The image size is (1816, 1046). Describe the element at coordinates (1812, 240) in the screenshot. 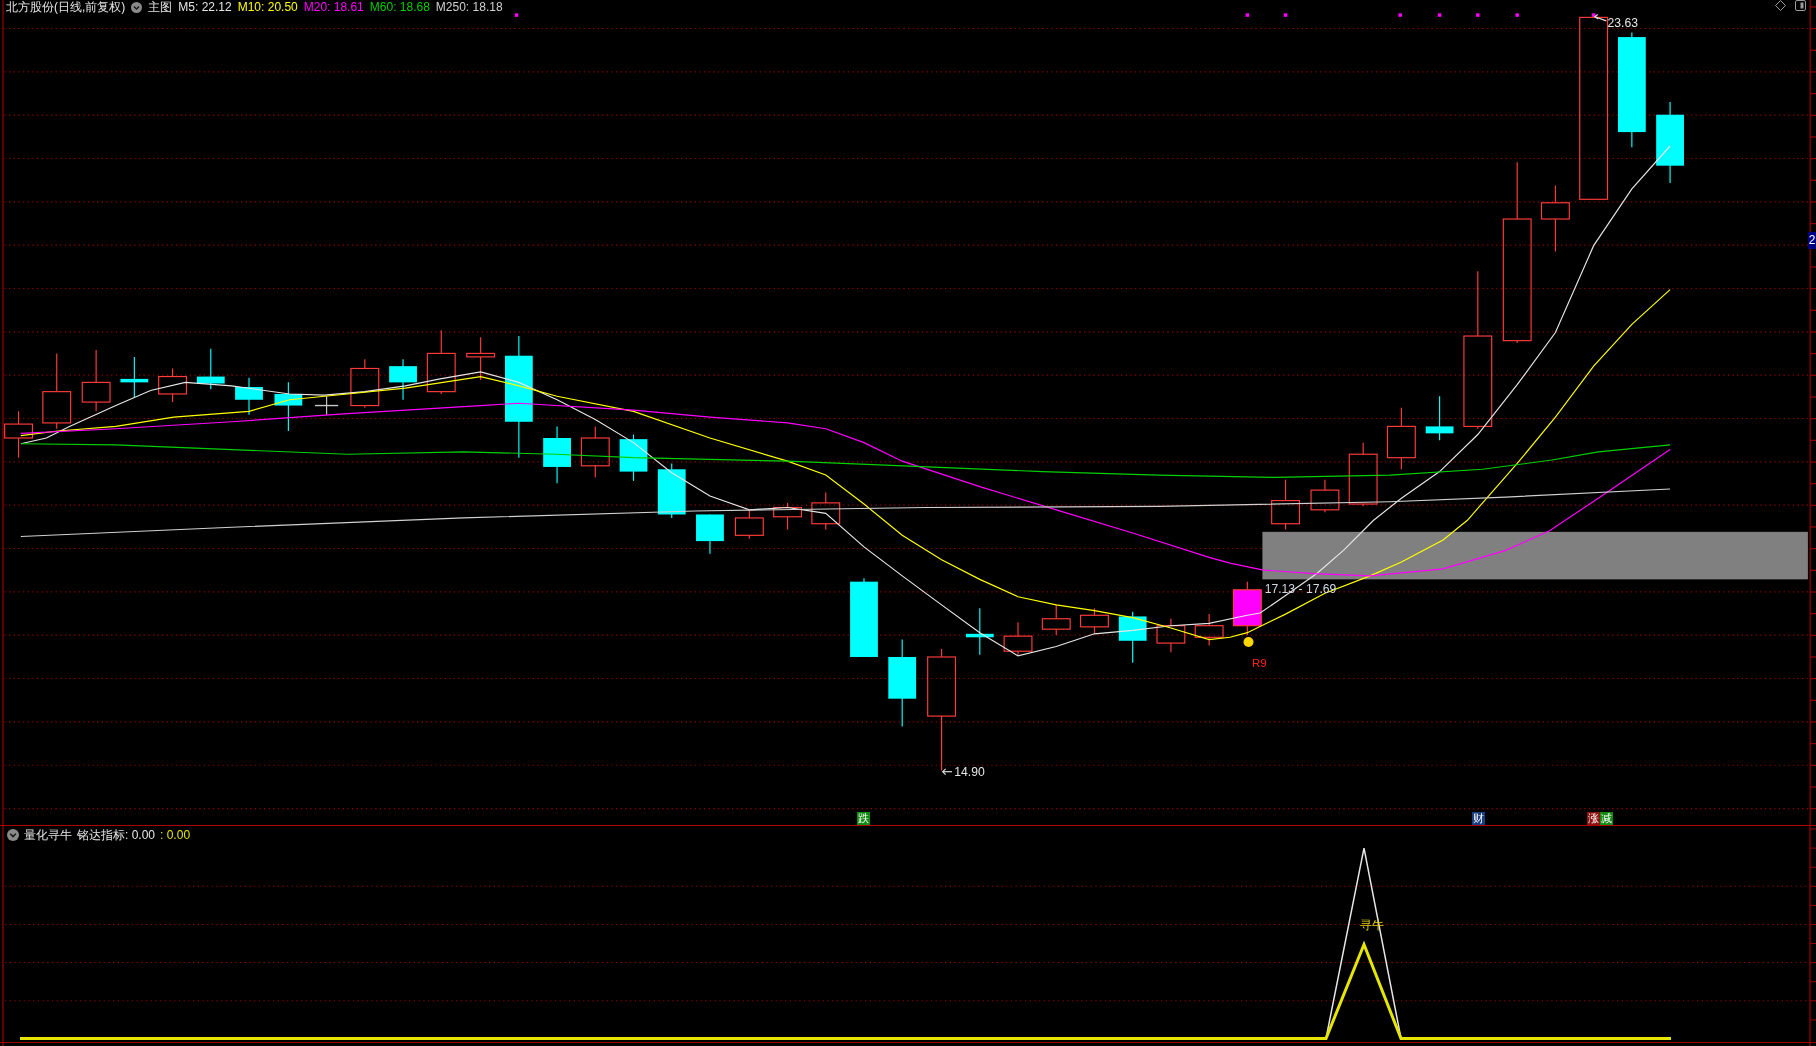

I see `axis-price-tag: 2` at that location.